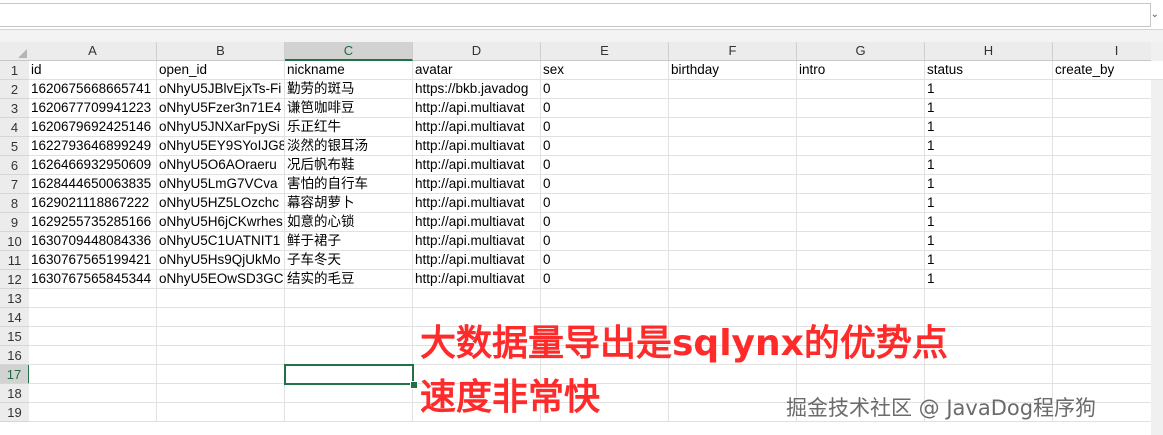 The height and width of the screenshot is (435, 1163). What do you see at coordinates (93, 298) in the screenshot?
I see `cell-a13` at bounding box center [93, 298].